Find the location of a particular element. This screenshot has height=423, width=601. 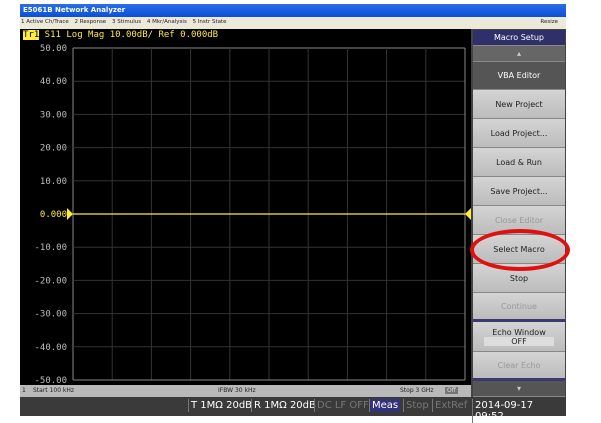

scroll-up-button: ▴ is located at coordinates (519, 54).